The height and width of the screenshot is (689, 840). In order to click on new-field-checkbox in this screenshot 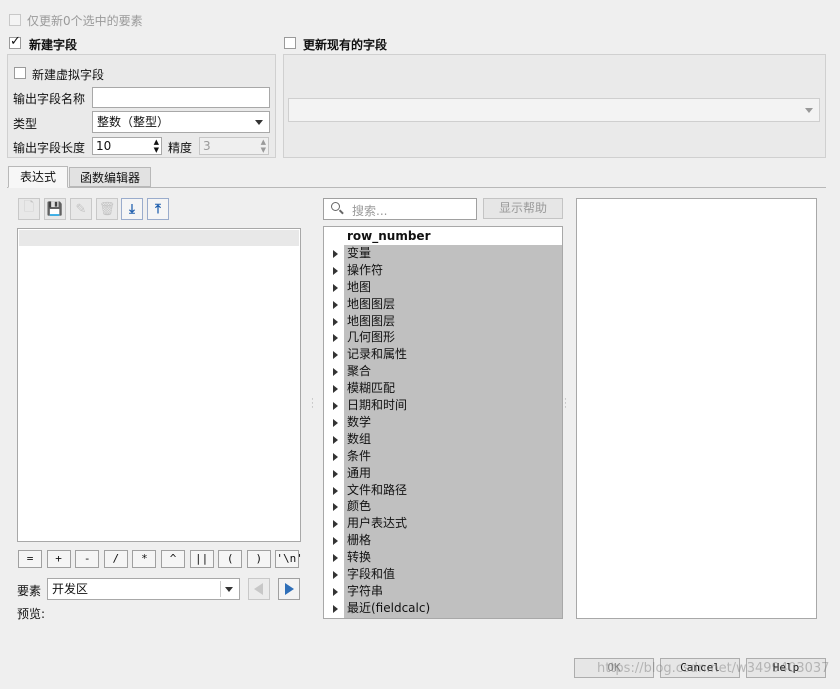, I will do `click(15, 41)`.